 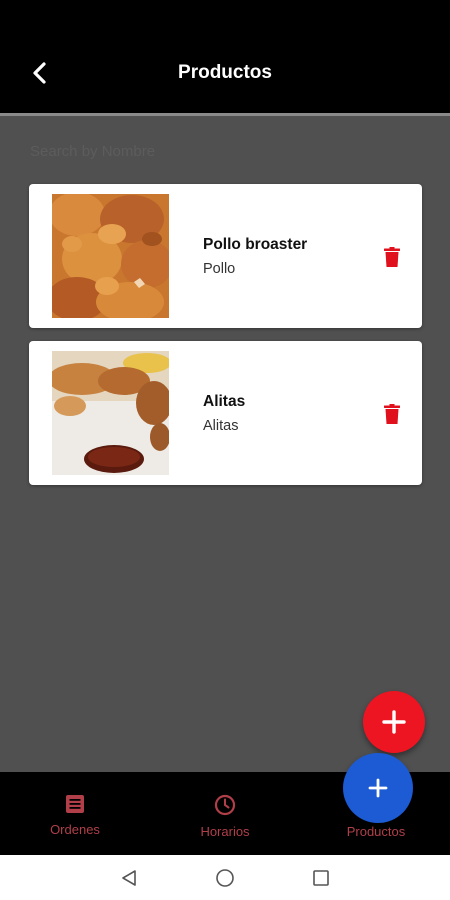 I want to click on recents-square-icon, so click(x=321, y=878).